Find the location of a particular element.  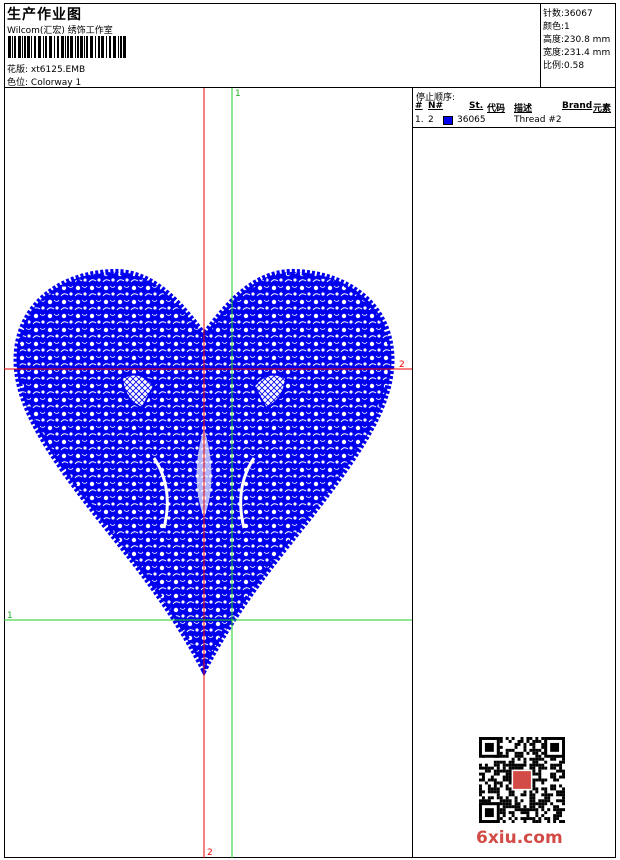

row-needle: 2 is located at coordinates (431, 120).